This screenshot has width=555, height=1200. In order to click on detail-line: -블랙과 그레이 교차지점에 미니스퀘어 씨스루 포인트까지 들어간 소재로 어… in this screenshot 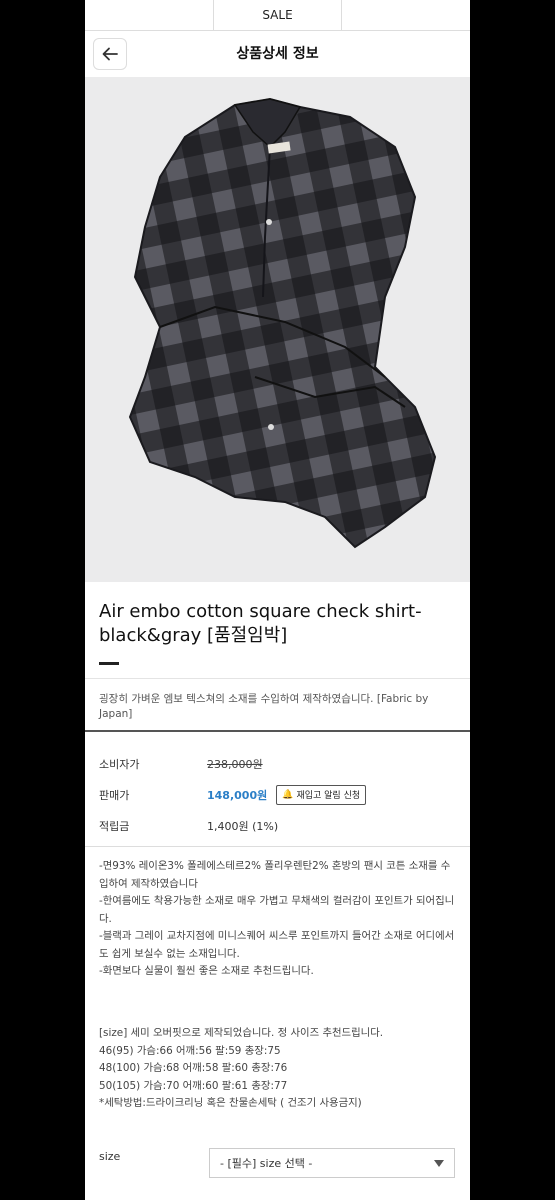, I will do `click(277, 945)`.